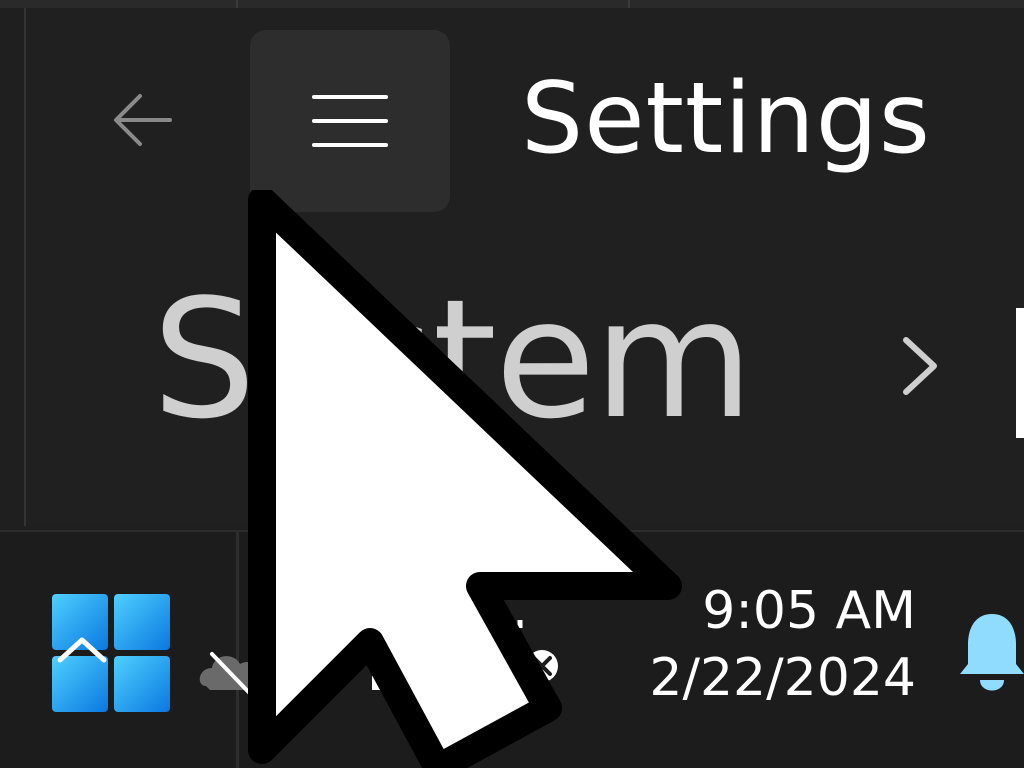  I want to click on breadcrumb-next-page-partial, so click(1020, 373).